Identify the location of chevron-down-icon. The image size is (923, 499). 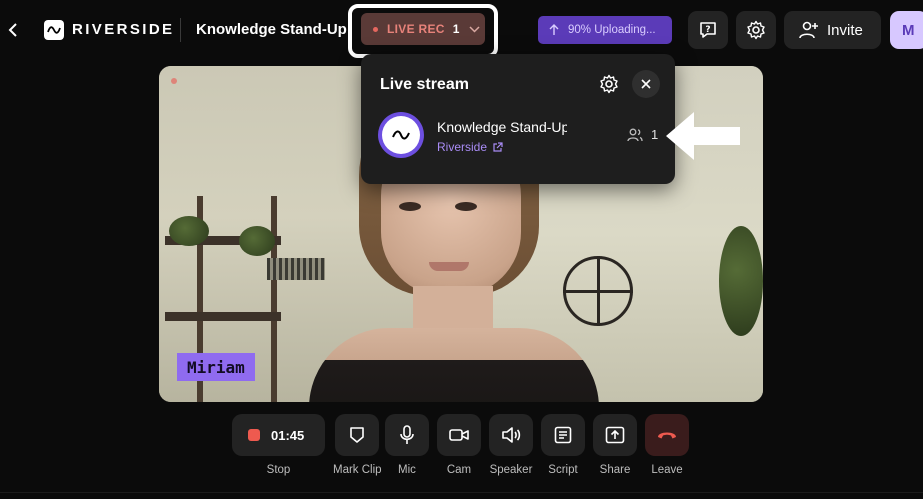
(474, 29).